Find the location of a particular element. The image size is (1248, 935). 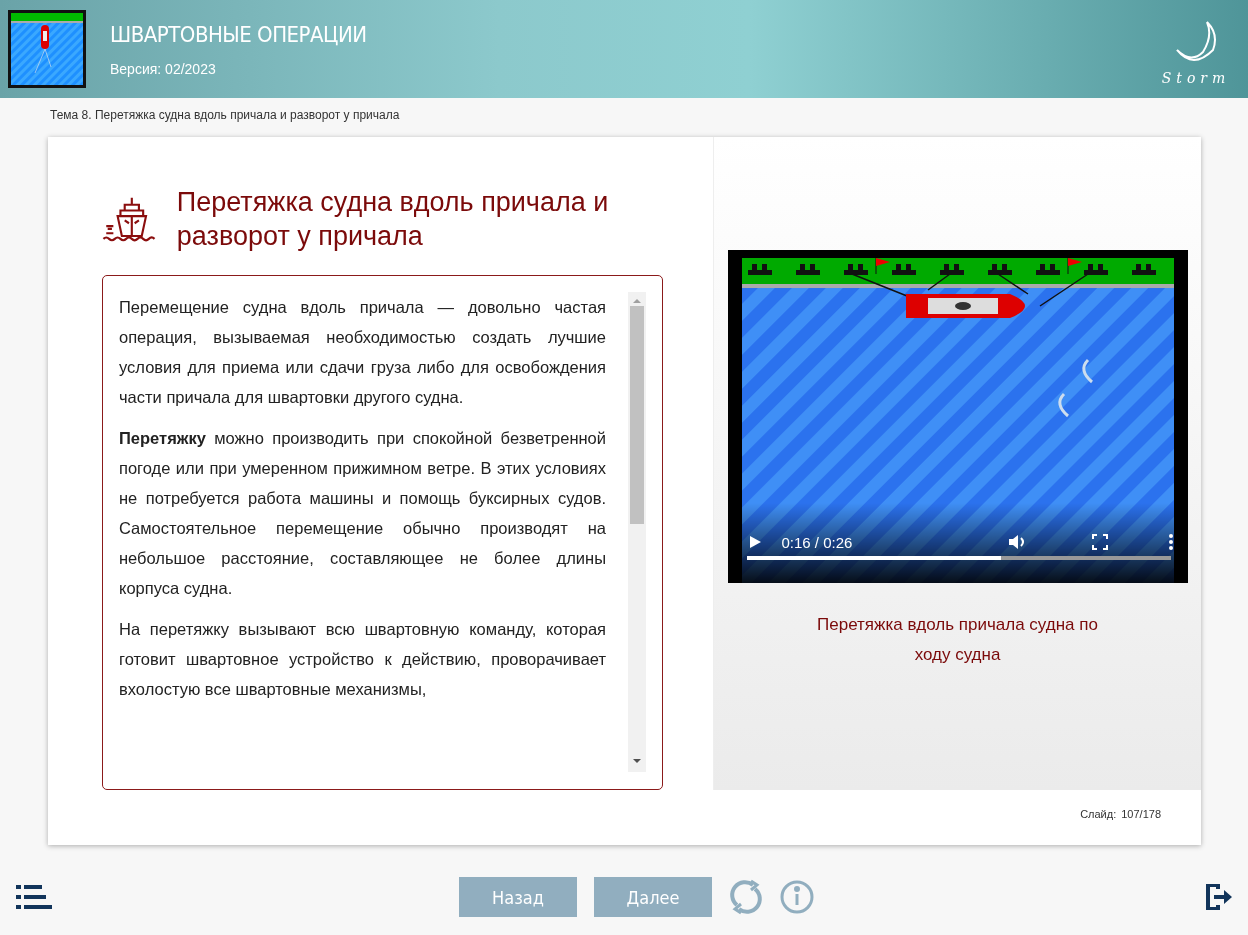

lesson-paragraph: Перемещение судна вдоль причала — довольно частая операция, вызываемая необходимостью создать лучшие условия для приема или сдачи груза либо для освобождения части причала для швартовки другого судна. is located at coordinates (362, 352).